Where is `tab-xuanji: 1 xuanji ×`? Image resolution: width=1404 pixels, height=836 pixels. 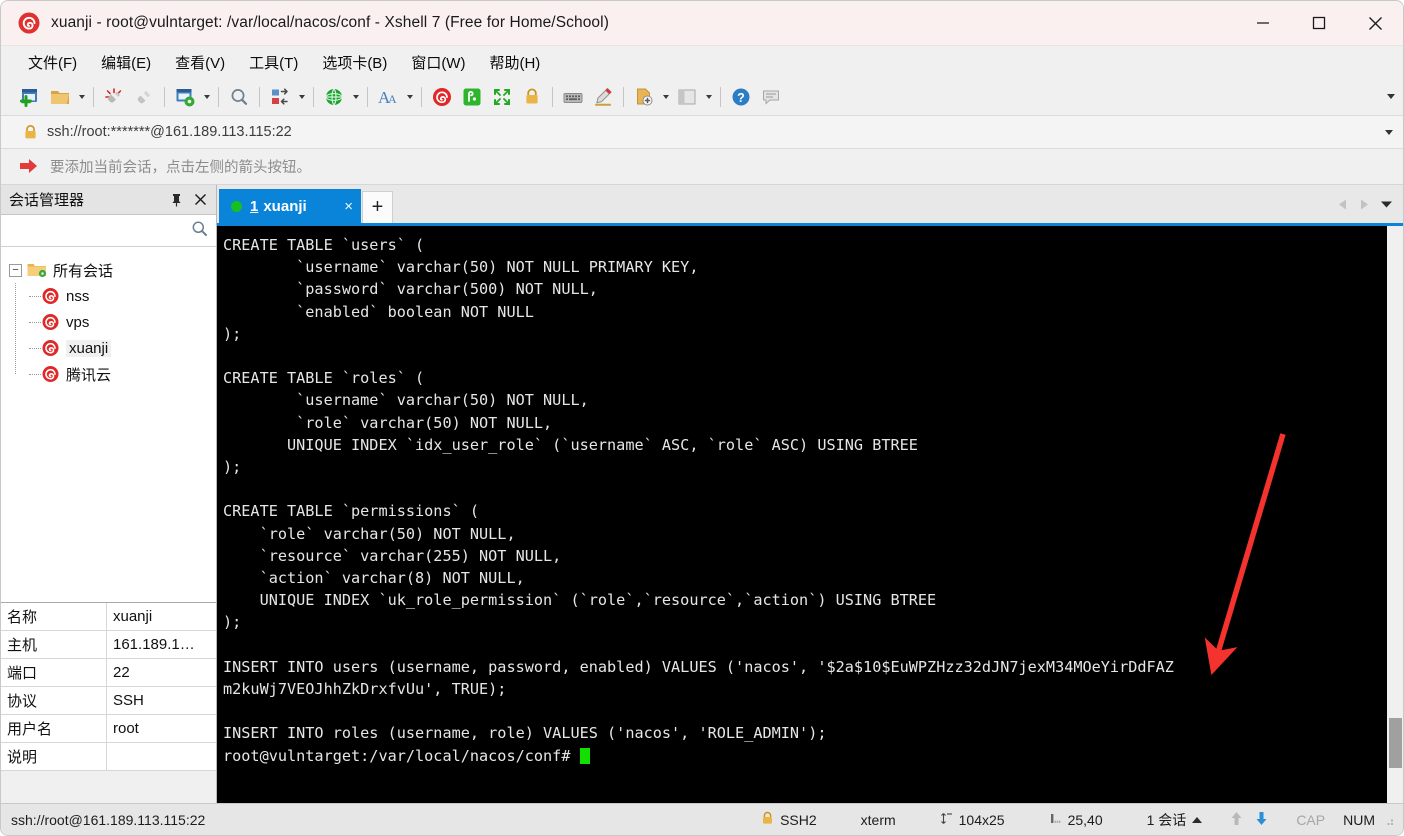
tab-xuanji: 1 xuanji × is located at coordinates (290, 206).